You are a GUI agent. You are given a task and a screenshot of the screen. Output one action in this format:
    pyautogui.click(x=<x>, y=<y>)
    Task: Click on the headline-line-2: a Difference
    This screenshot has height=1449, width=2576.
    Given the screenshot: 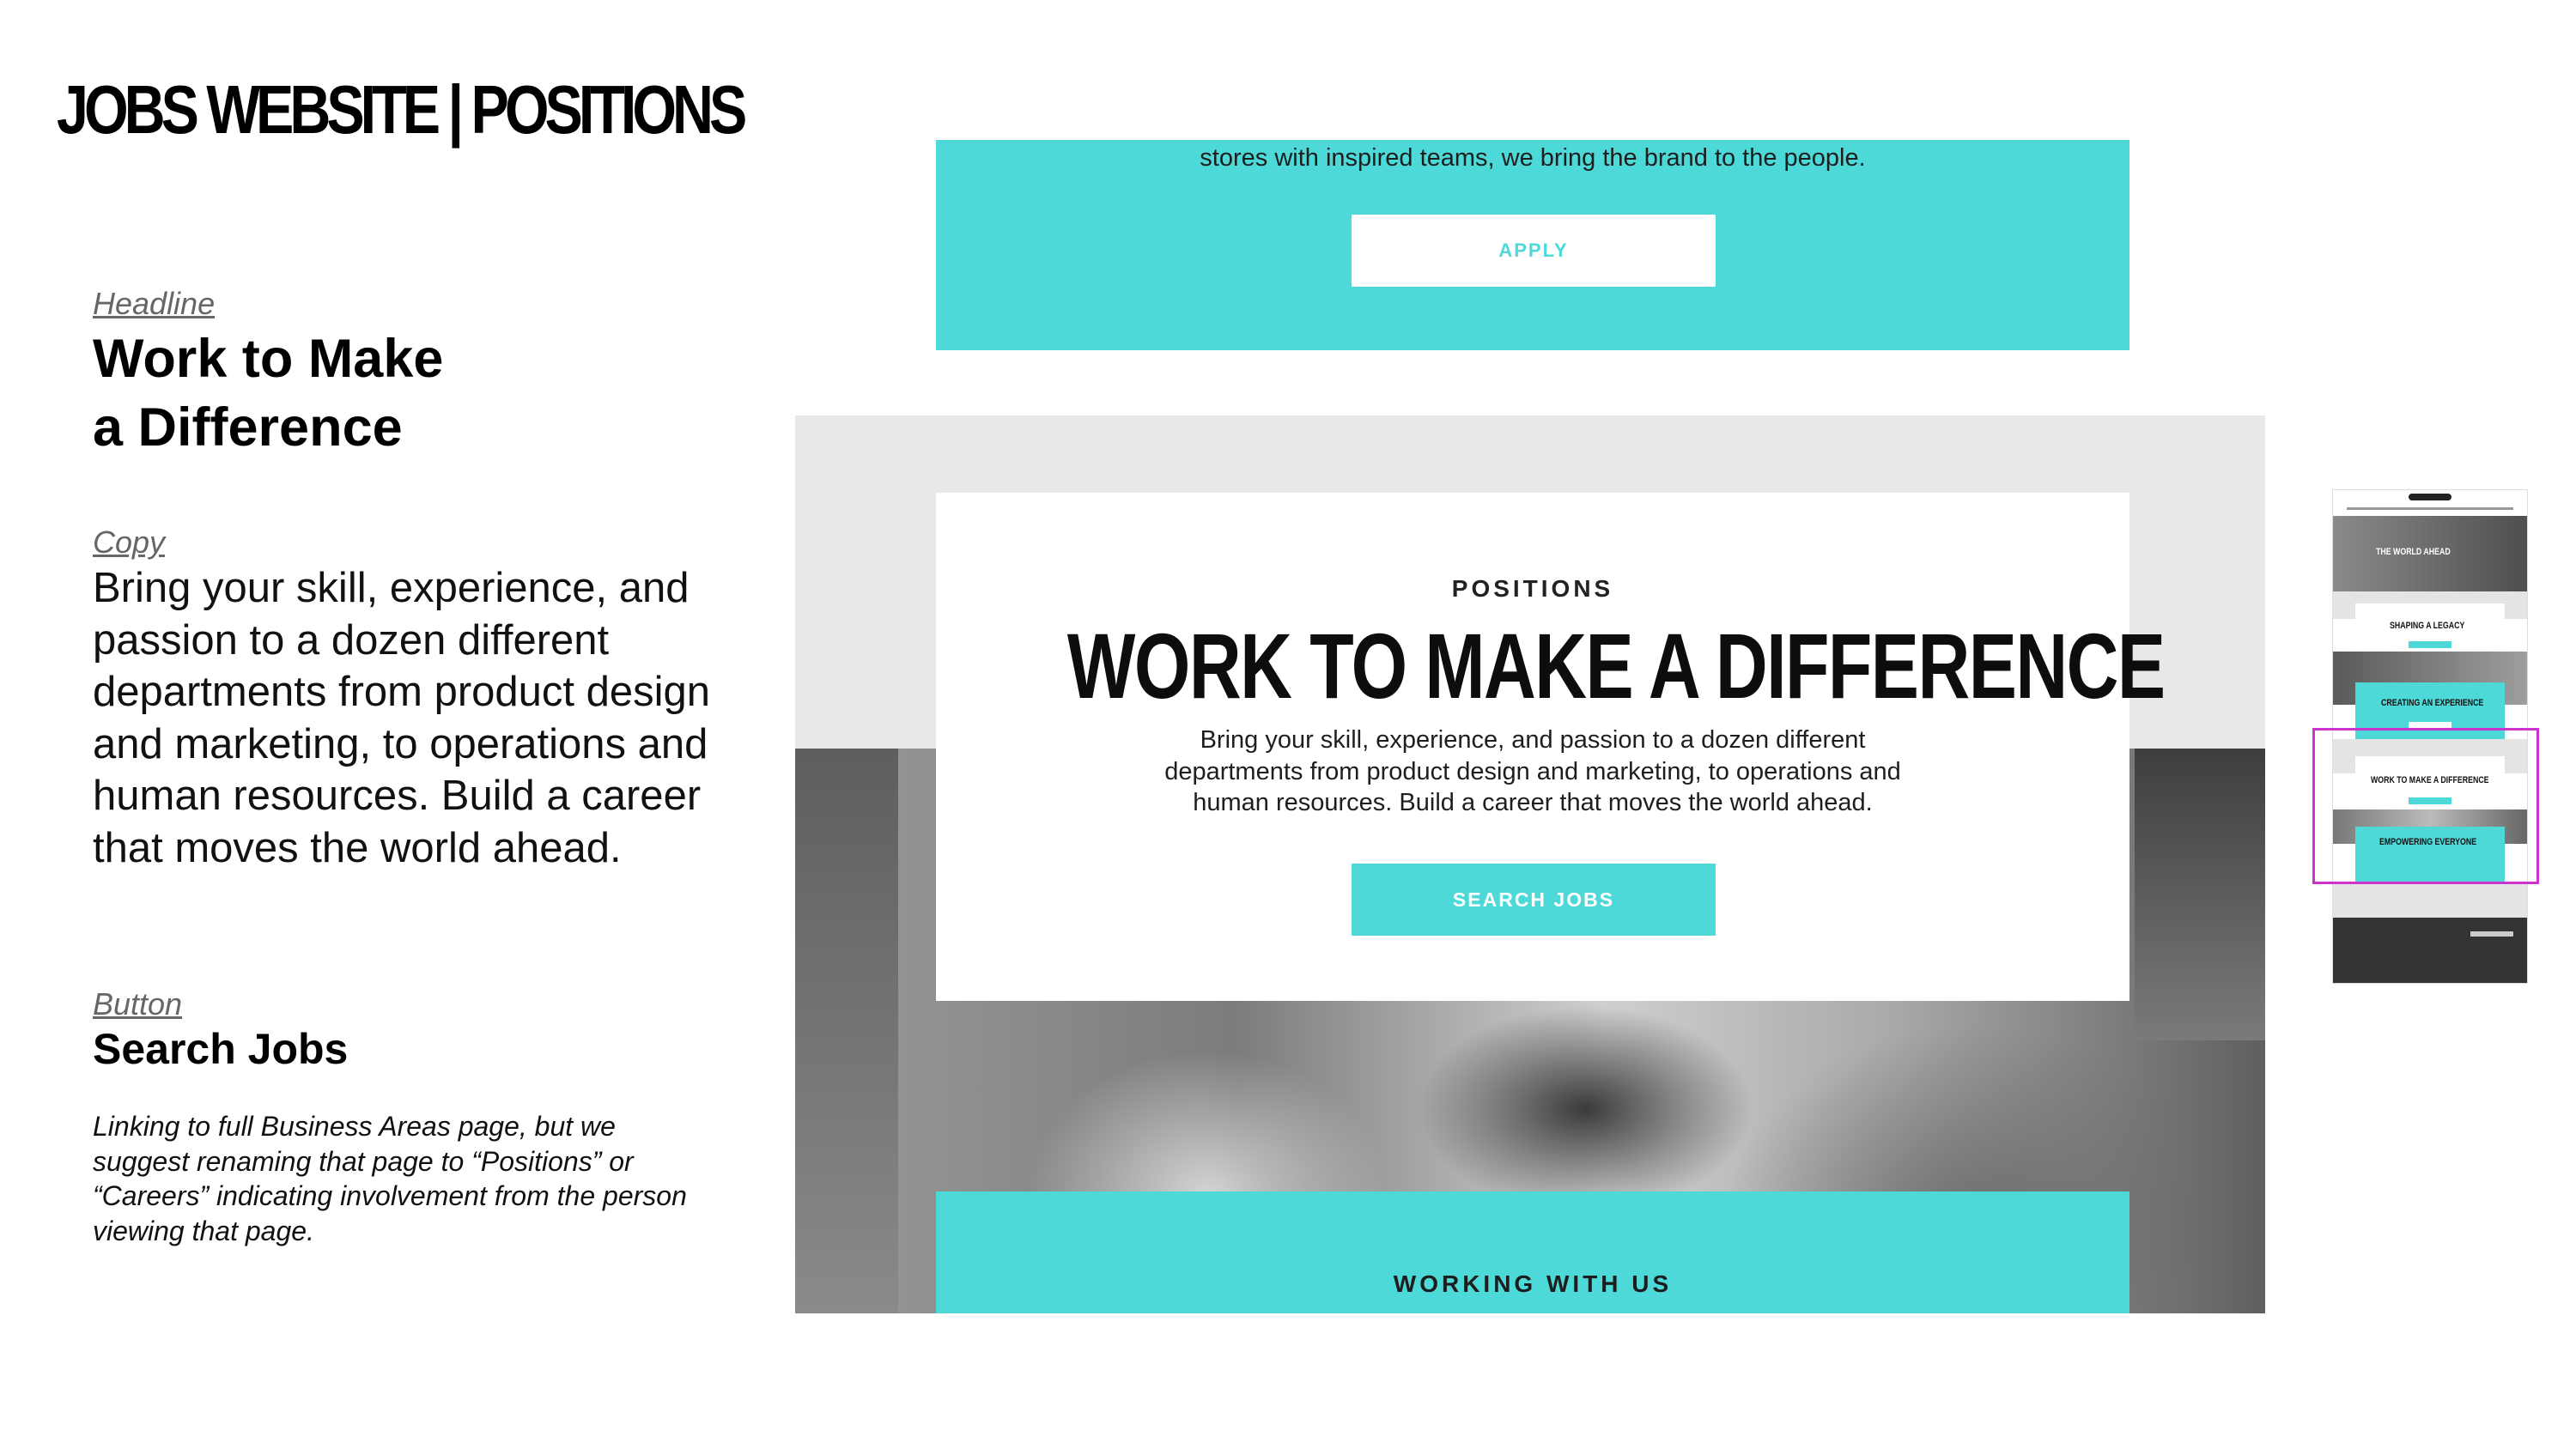 What is the action you would take?
    pyautogui.click(x=248, y=427)
    